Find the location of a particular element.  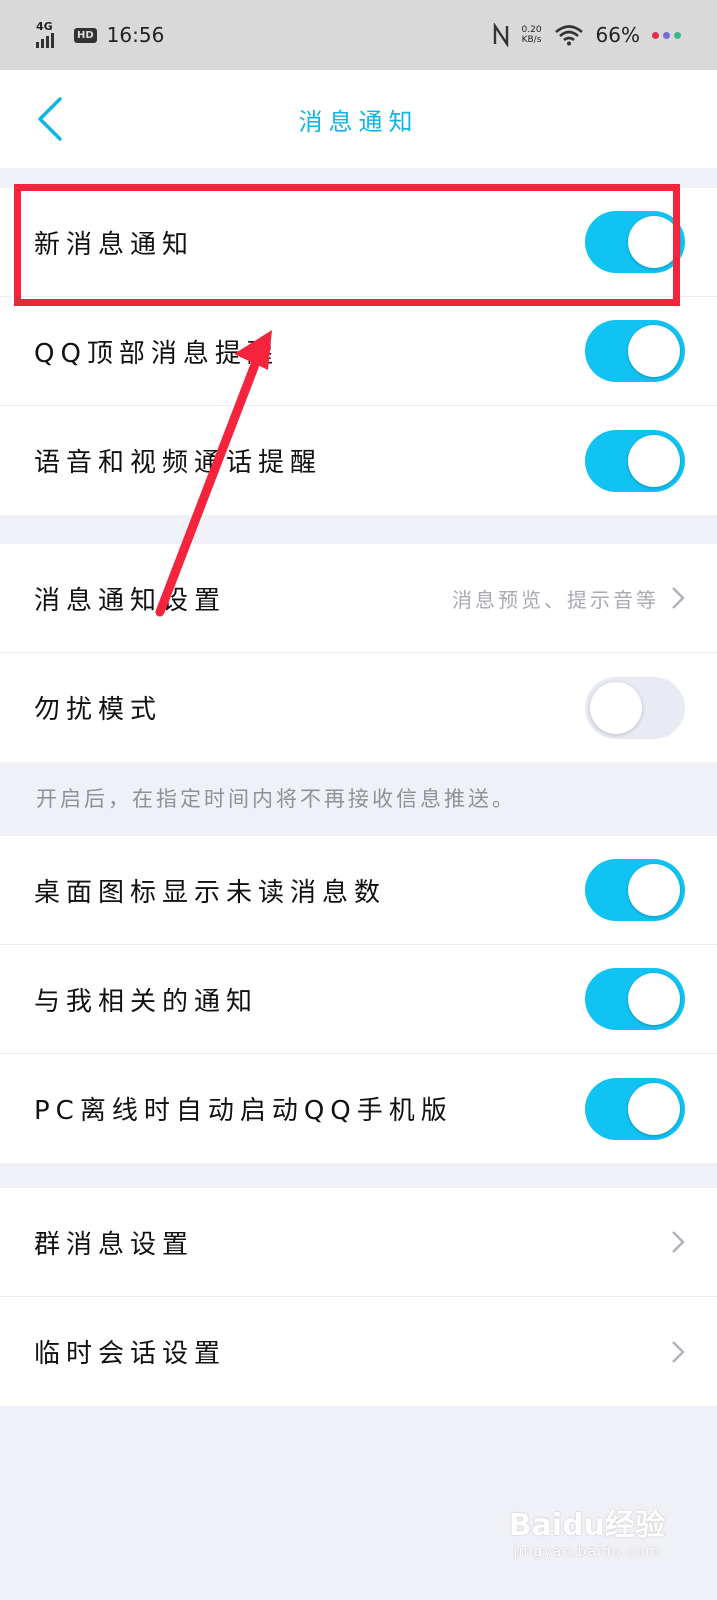

watermark-brand: Baidu经验 is located at coordinates (586, 1525).